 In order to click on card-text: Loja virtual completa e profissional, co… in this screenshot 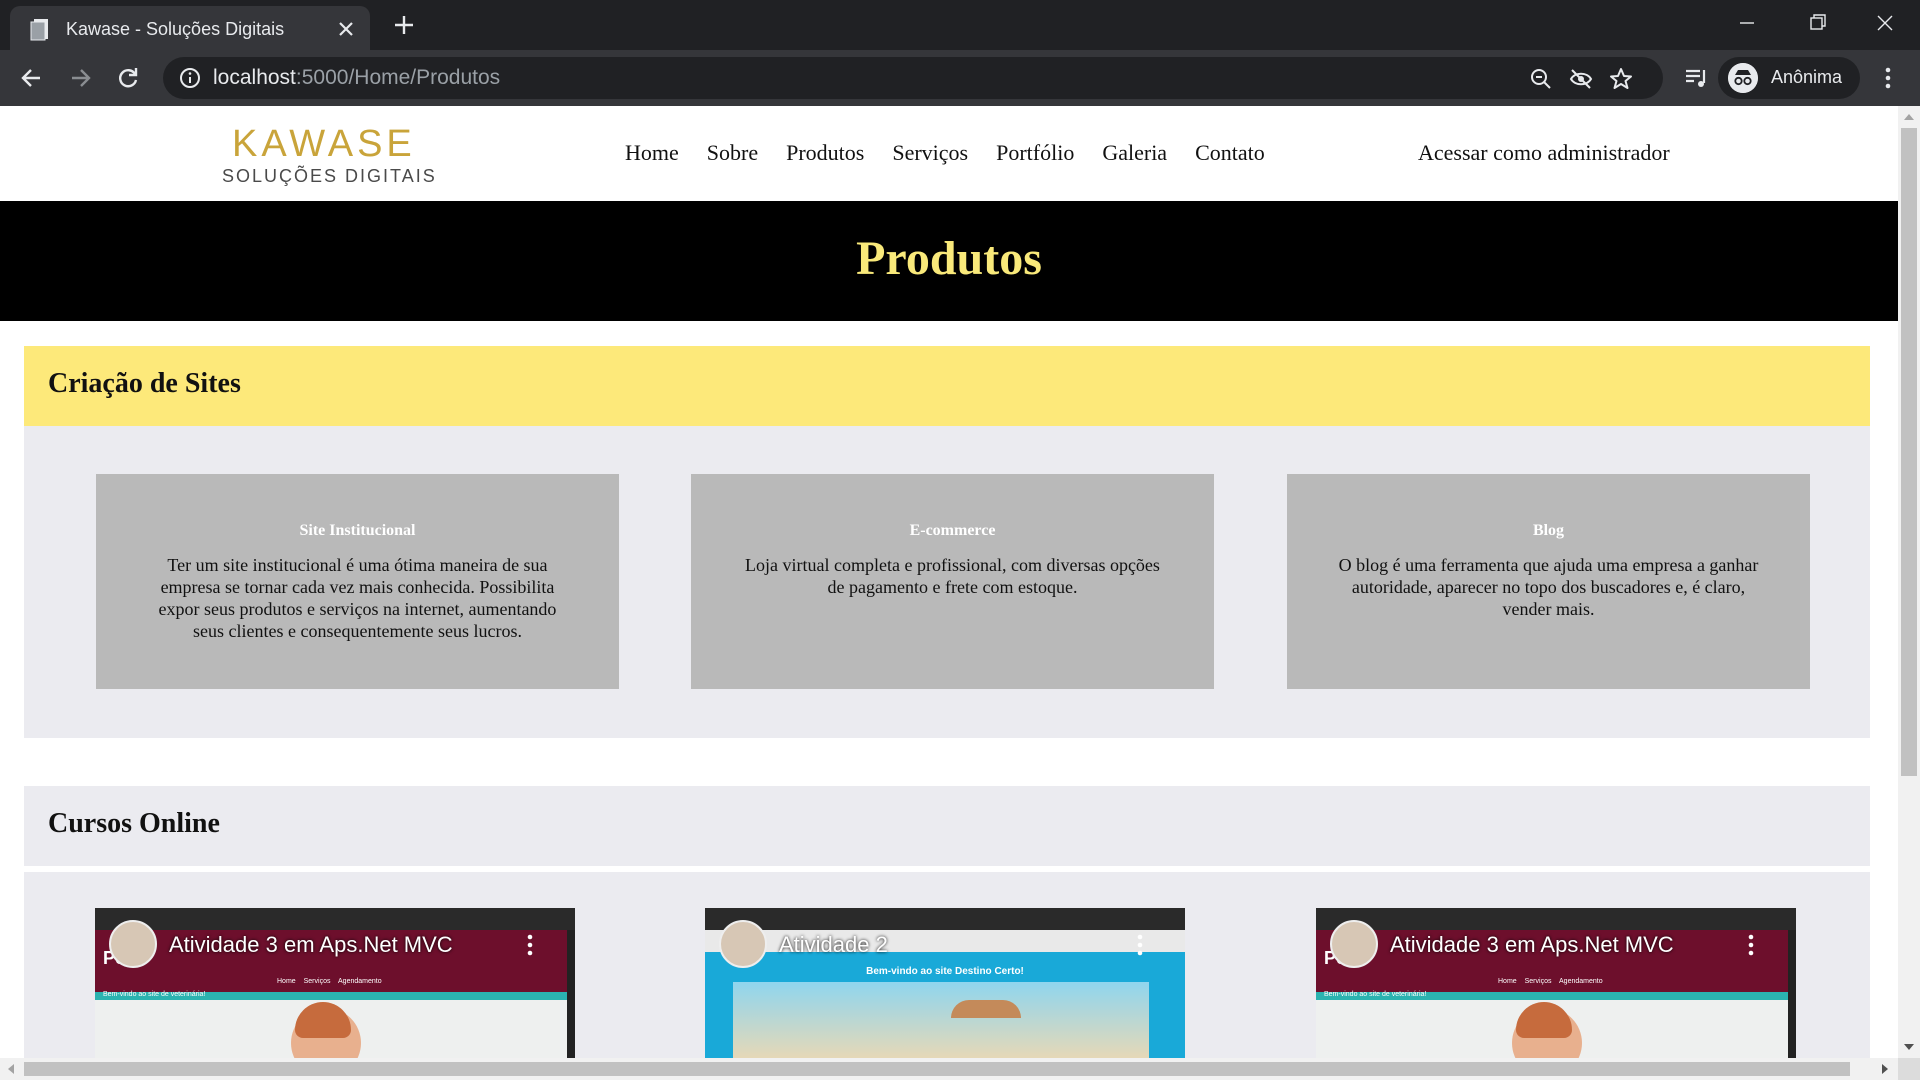, I will do `click(952, 576)`.